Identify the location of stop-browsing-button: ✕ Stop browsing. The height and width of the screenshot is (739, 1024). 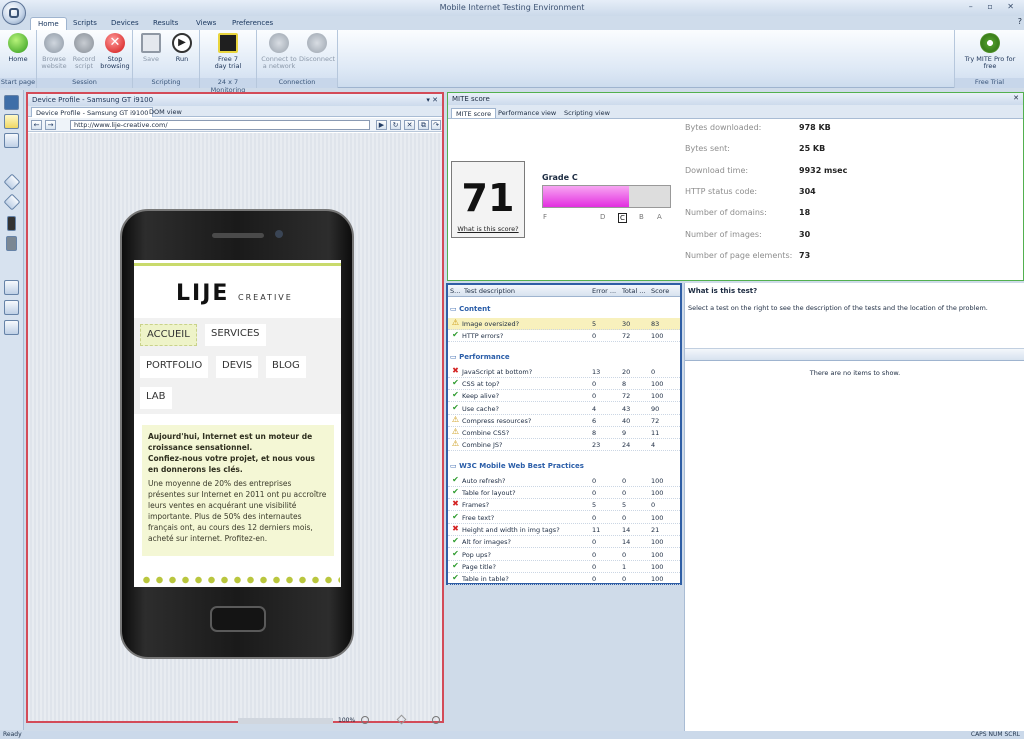
(115, 51).